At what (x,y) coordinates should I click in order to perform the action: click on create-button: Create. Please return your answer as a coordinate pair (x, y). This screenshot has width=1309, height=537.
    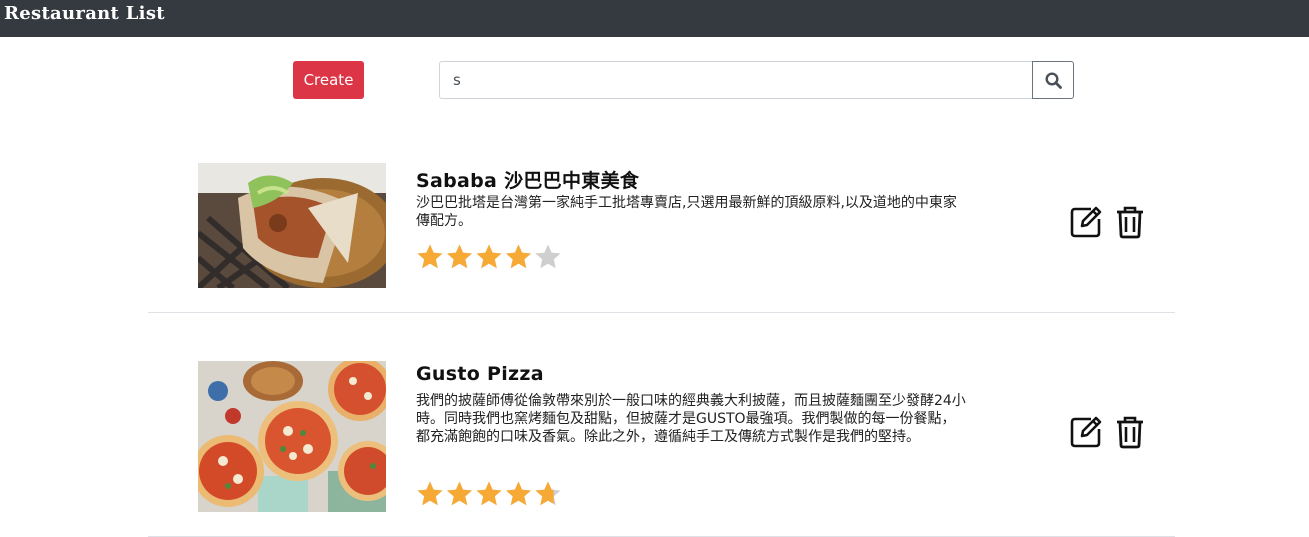
    Looking at the image, I should click on (328, 80).